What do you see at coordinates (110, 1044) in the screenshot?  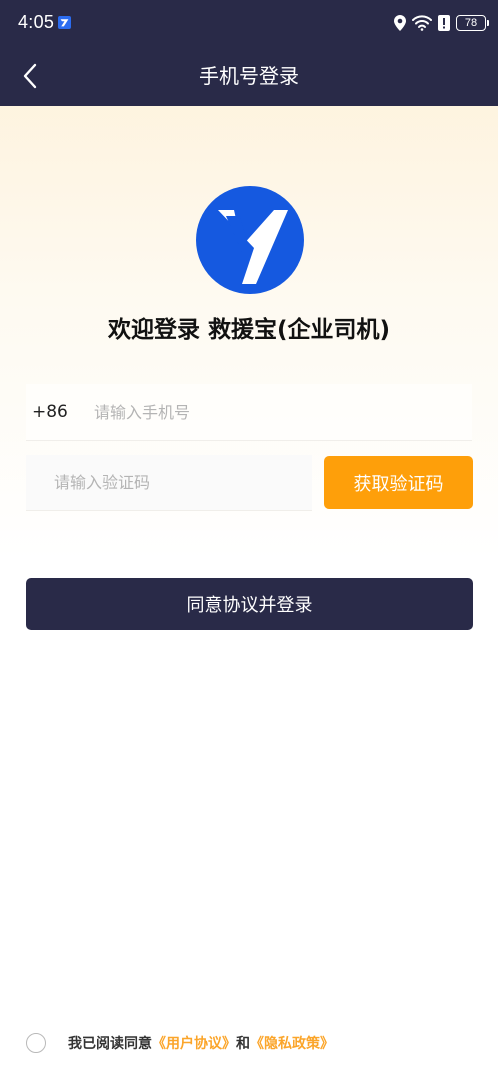 I see `agreement-prefix: 我已阅读同意` at bounding box center [110, 1044].